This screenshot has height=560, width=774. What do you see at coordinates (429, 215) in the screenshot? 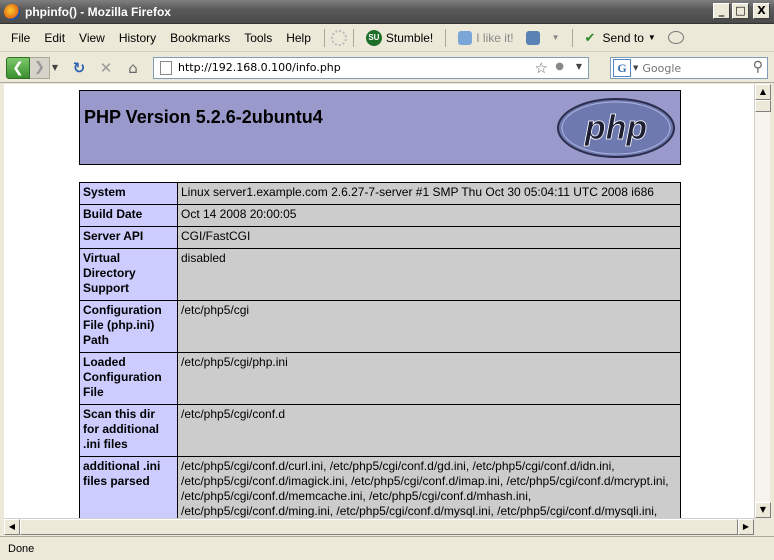
I see `row-value: Oct 14 2008 20:00:05` at bounding box center [429, 215].